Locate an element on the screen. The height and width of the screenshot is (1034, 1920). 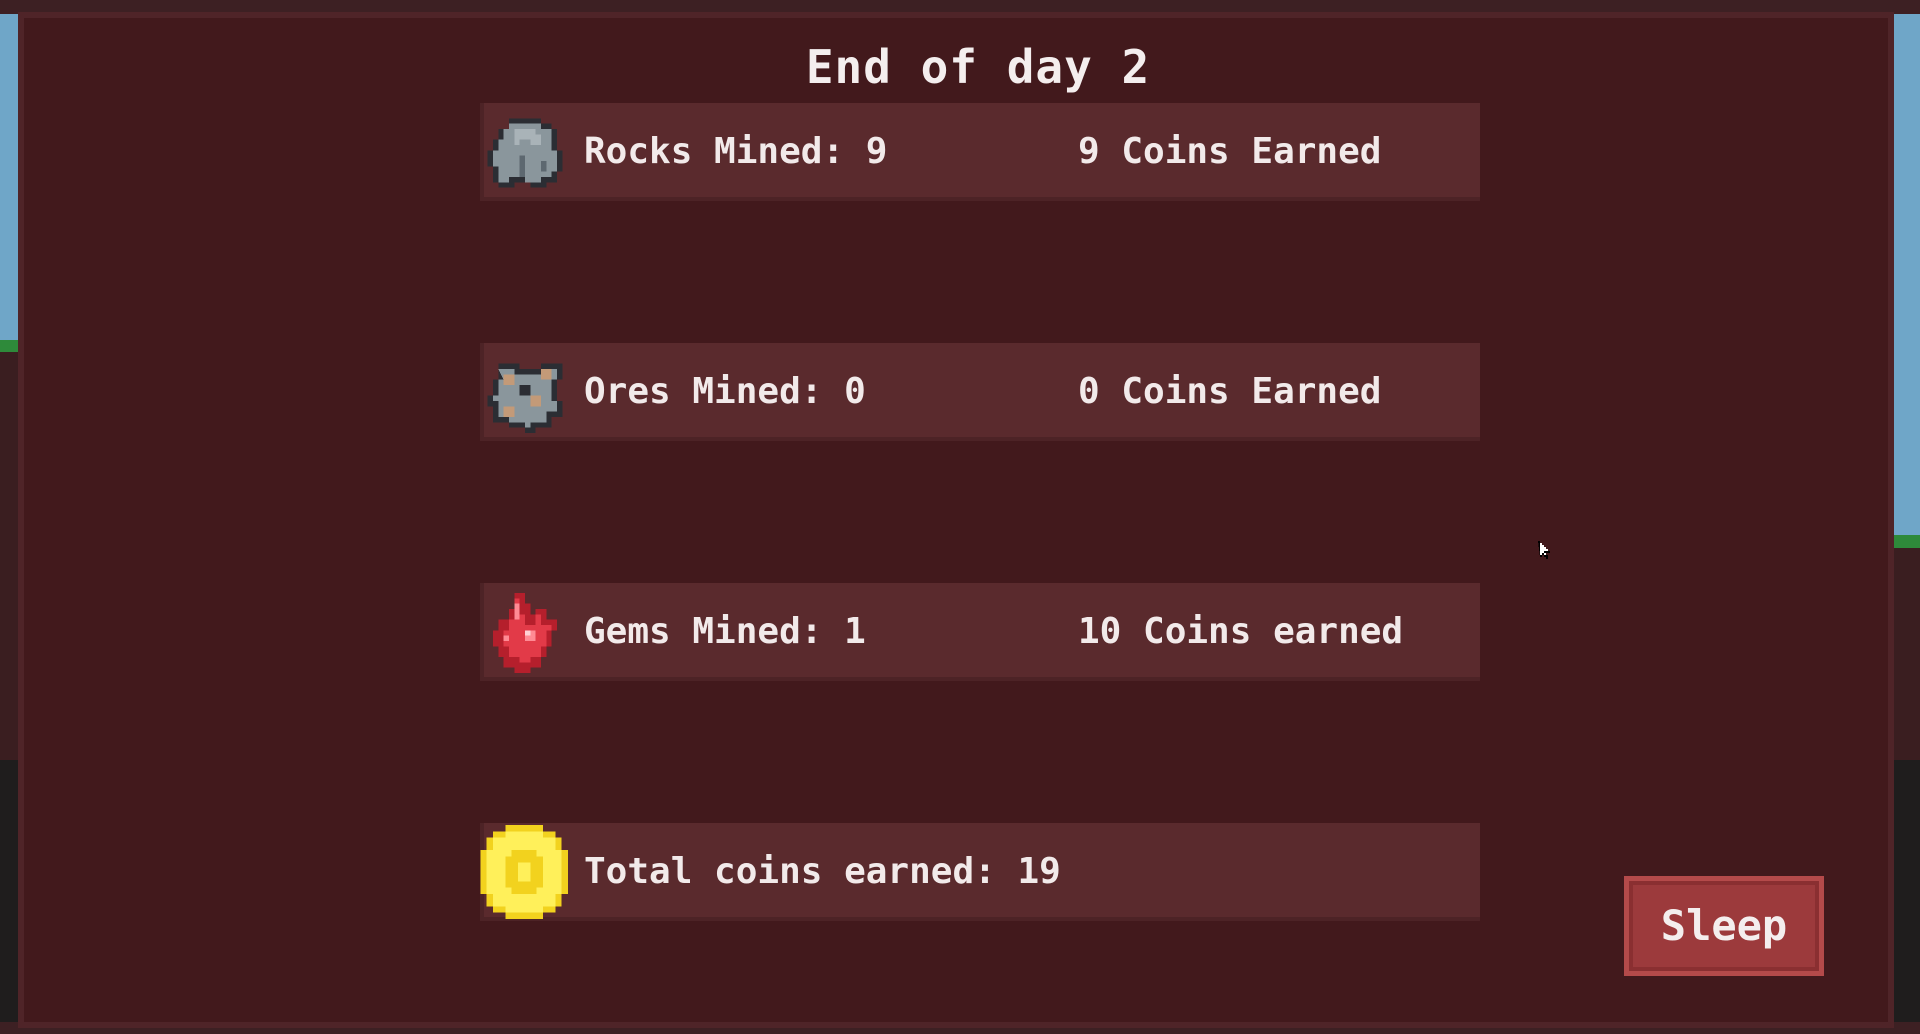
sleep-button: Sleep is located at coordinates (1724, 926).